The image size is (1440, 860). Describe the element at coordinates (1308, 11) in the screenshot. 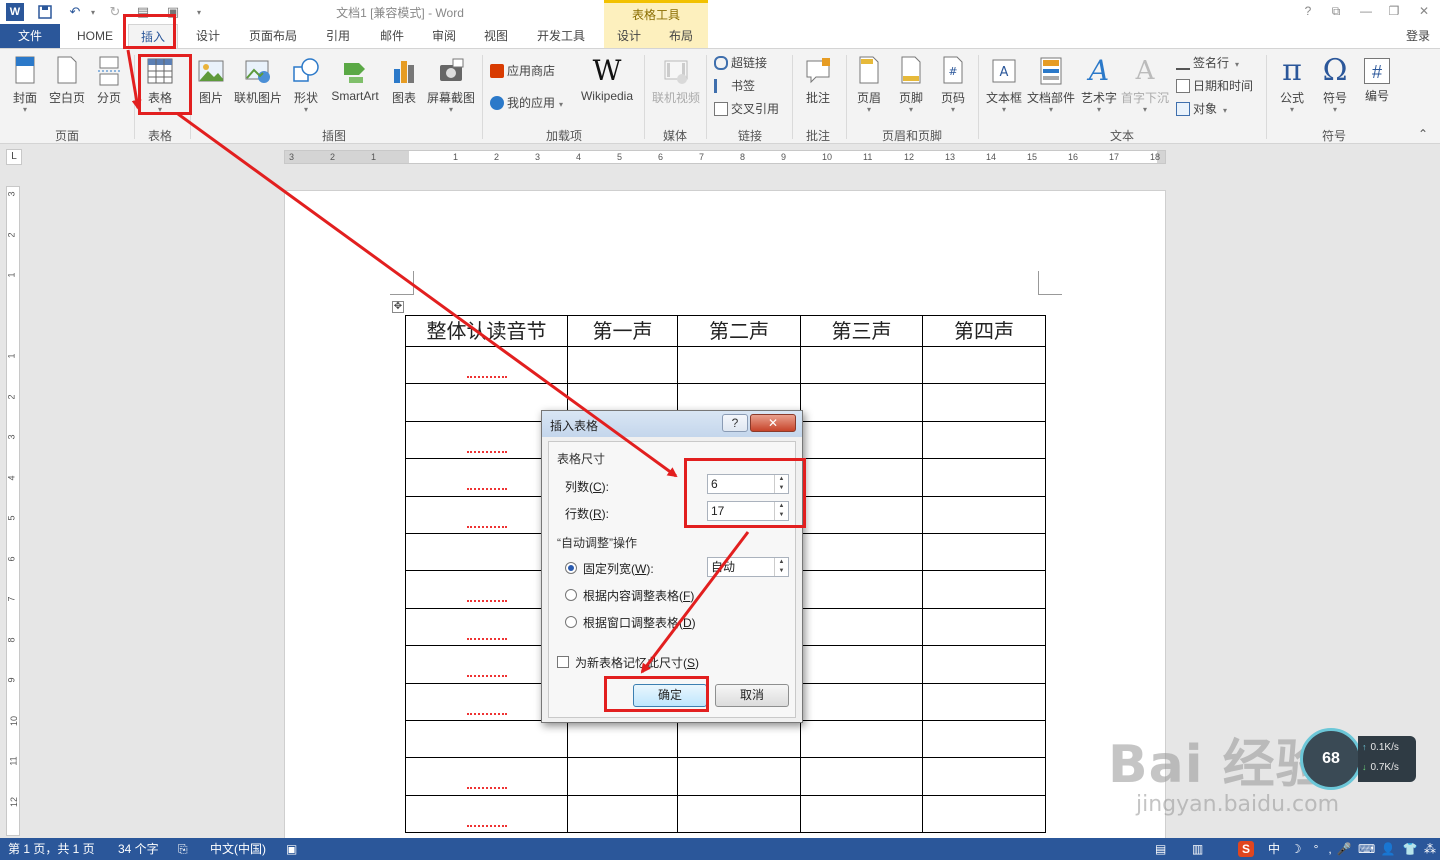

I see `help-icon: ?` at that location.